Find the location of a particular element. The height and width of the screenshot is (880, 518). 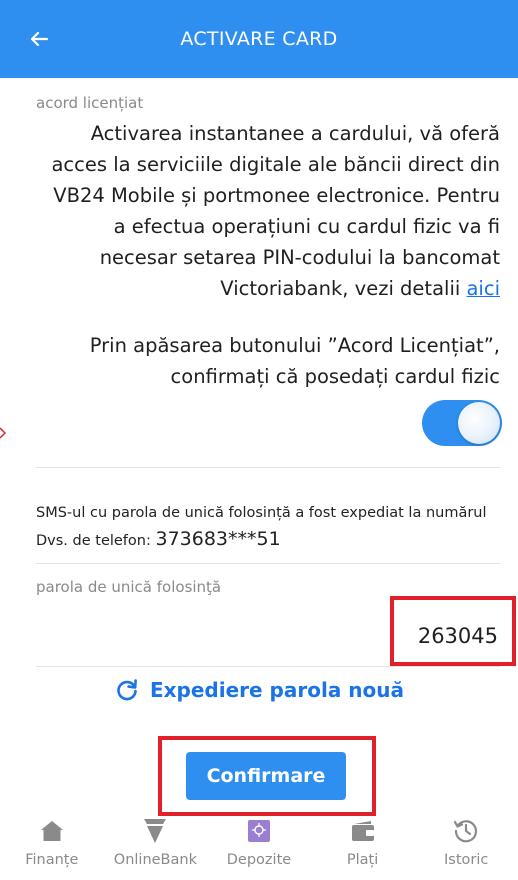

nav-label: Depozite is located at coordinates (259, 860).